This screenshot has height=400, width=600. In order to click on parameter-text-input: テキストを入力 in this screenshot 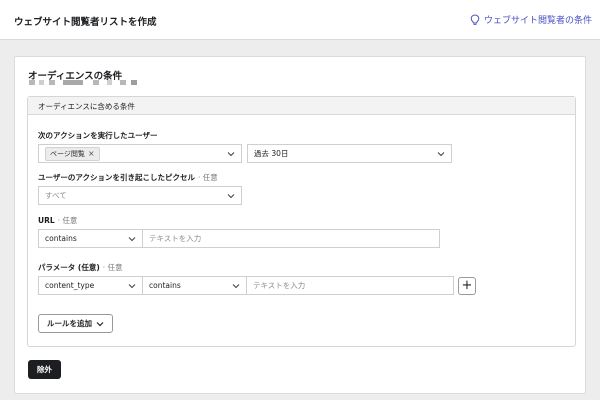, I will do `click(350, 285)`.